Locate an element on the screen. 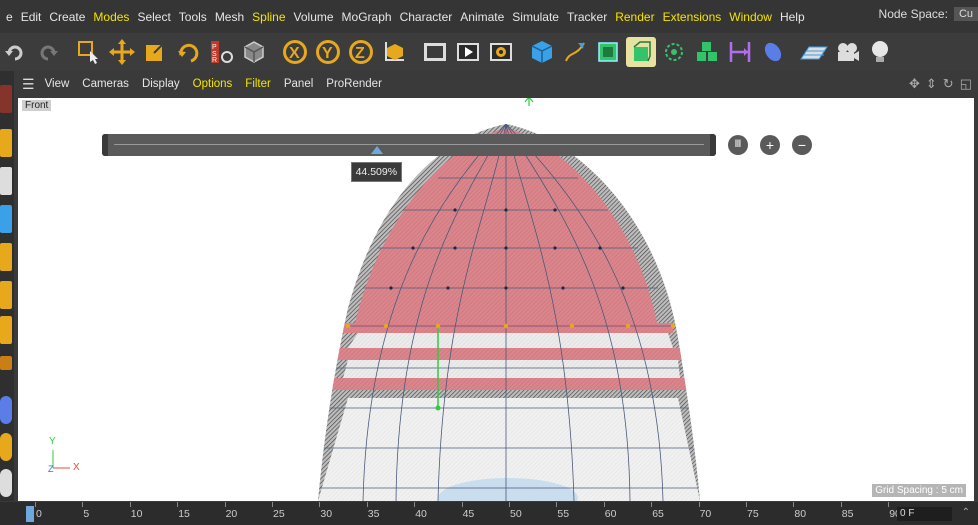  menu-volume: Volume is located at coordinates (318, 17).